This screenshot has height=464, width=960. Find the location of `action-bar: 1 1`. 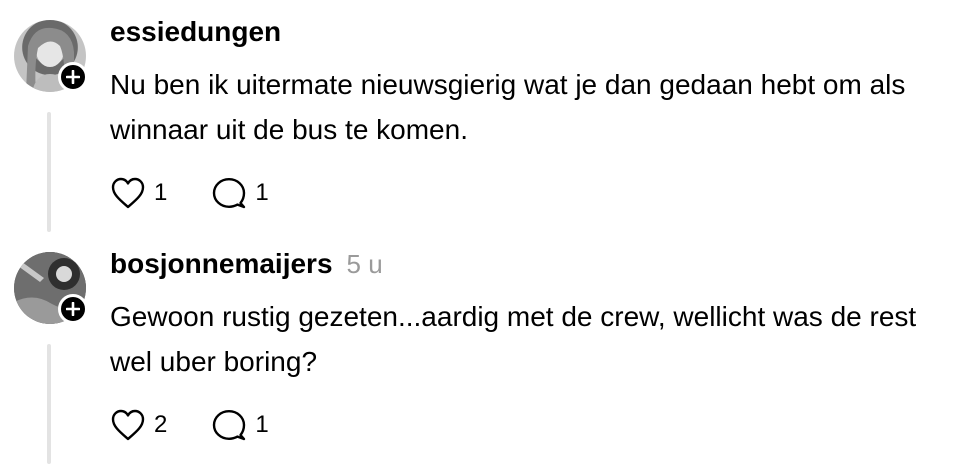

action-bar: 1 1 is located at coordinates (211, 193).